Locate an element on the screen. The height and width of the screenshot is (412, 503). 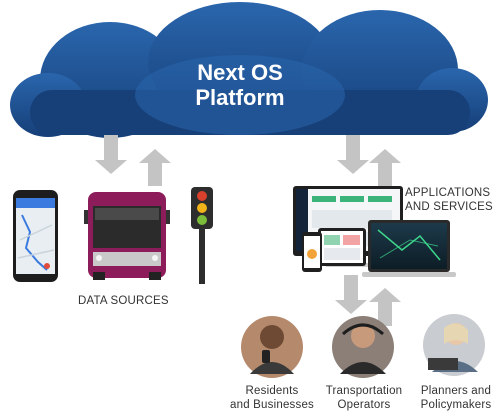
platform-title: Next OS Platform is located at coordinates (240, 85).